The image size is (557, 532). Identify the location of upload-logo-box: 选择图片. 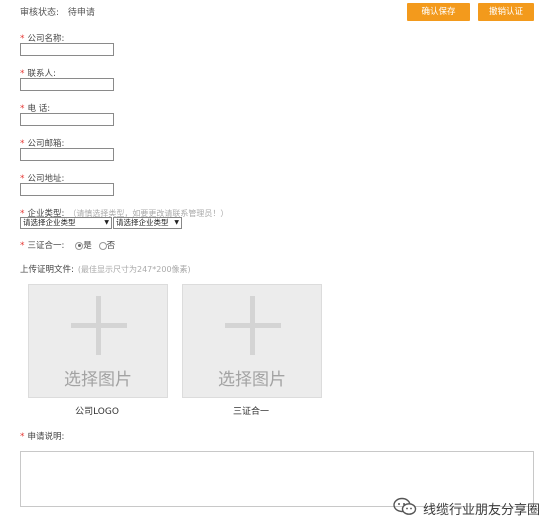
(98, 341).